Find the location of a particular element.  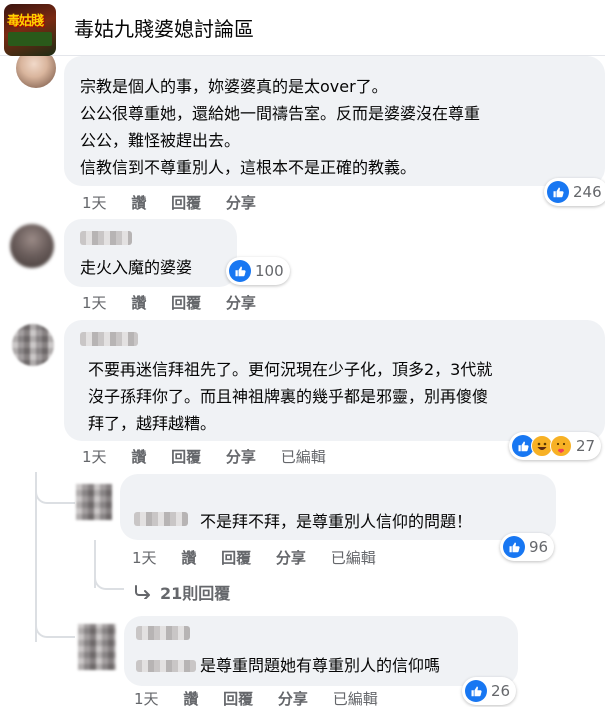

comment-text-line: 公公，難怪被趕出去。 is located at coordinates (160, 140).